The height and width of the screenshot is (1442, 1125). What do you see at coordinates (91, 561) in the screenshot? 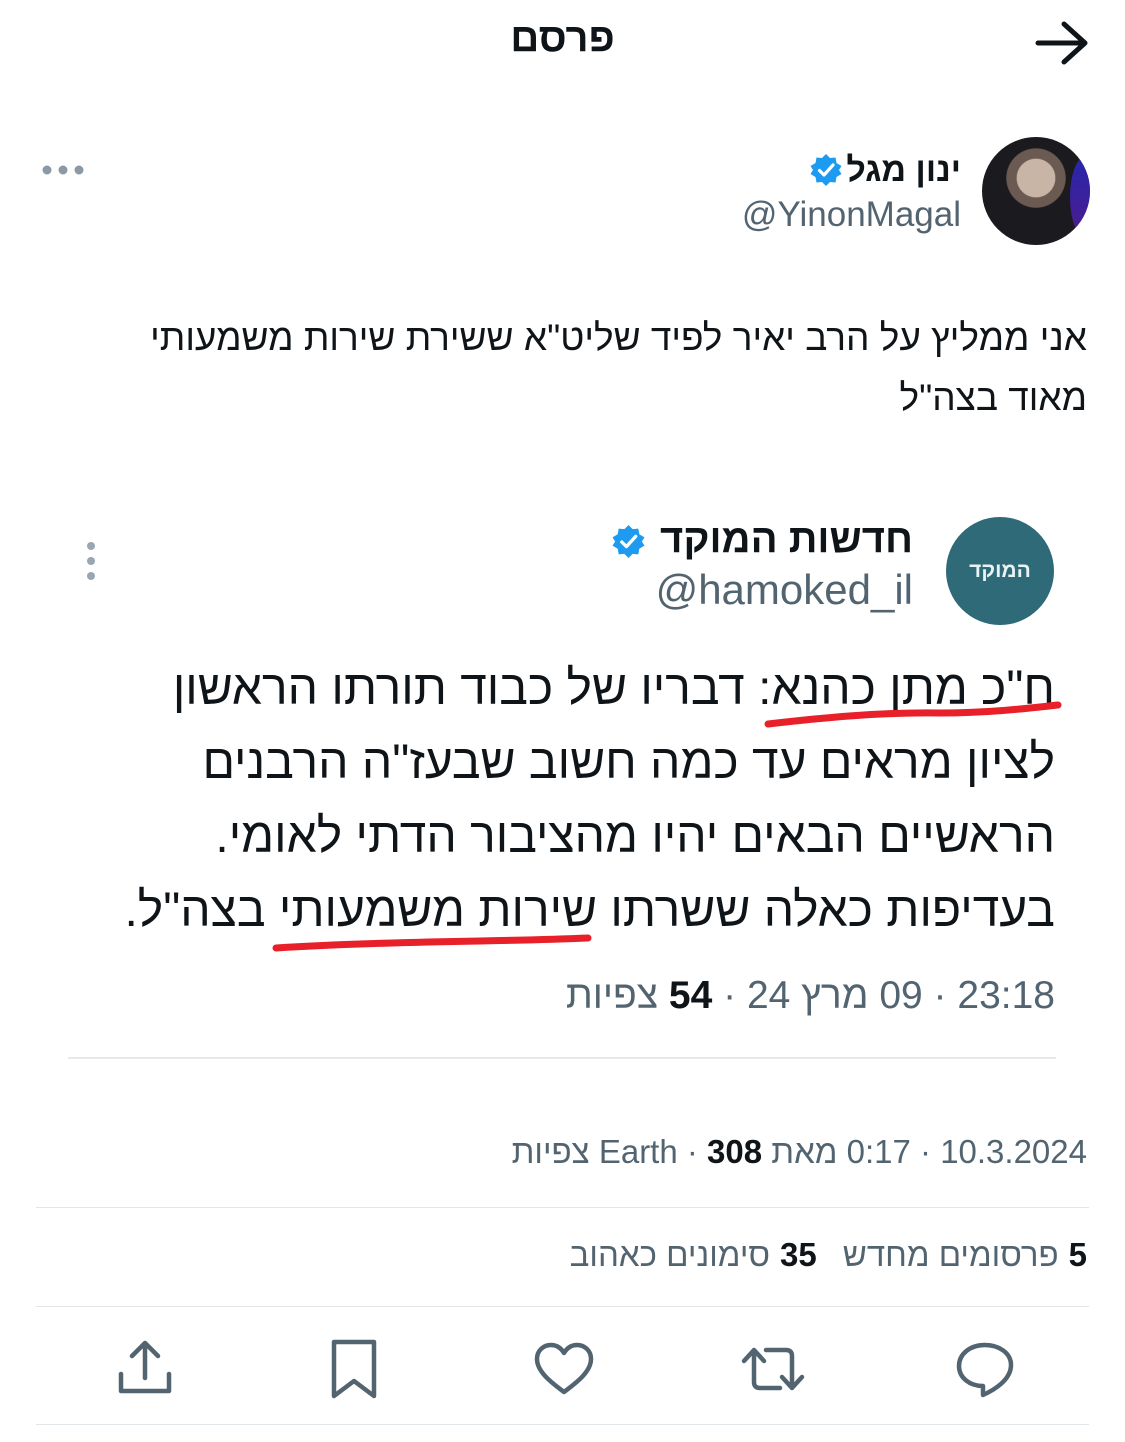
I see `more-vertical-icon` at bounding box center [91, 561].